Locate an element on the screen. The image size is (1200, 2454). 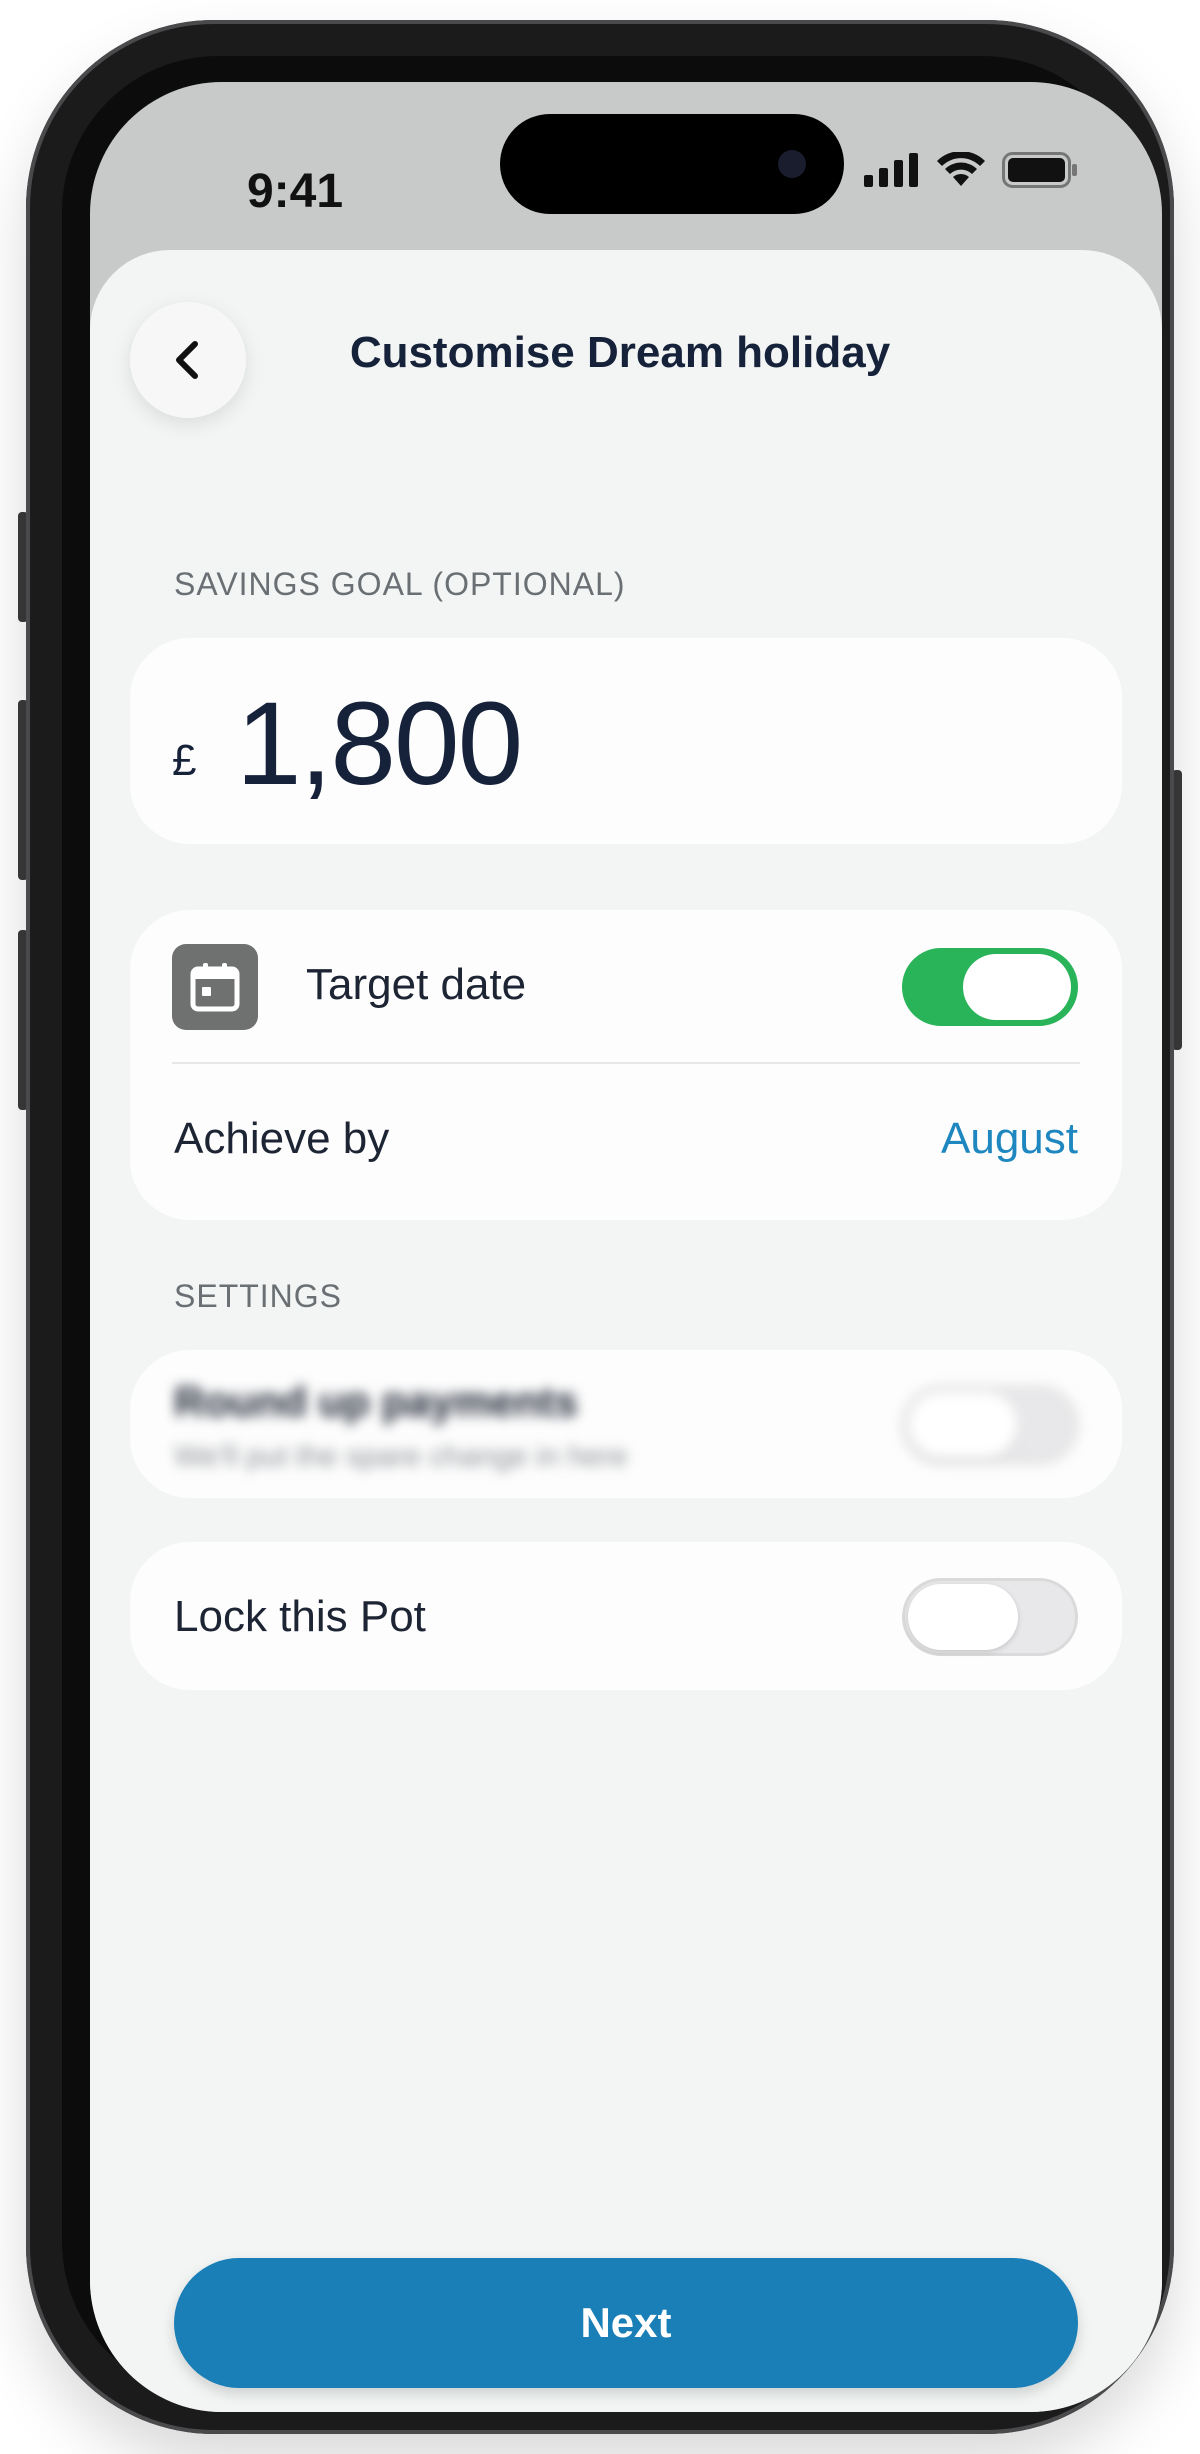
lock-pot-label: Lock this Pot is located at coordinates (300, 1616).